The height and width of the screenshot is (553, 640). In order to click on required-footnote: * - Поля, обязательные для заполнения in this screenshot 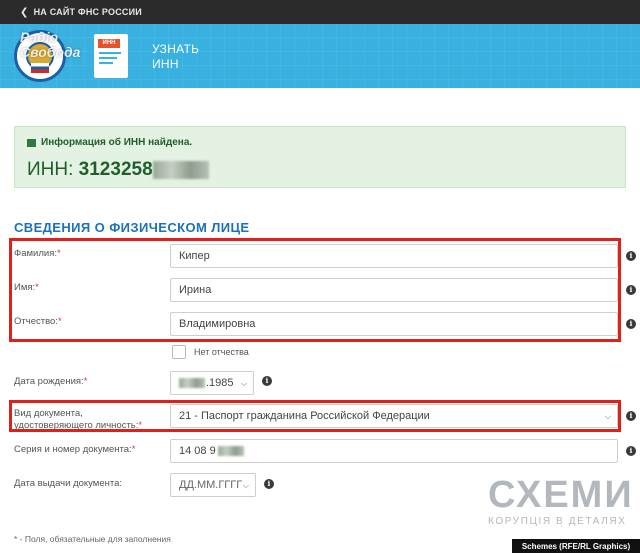, I will do `click(92, 539)`.